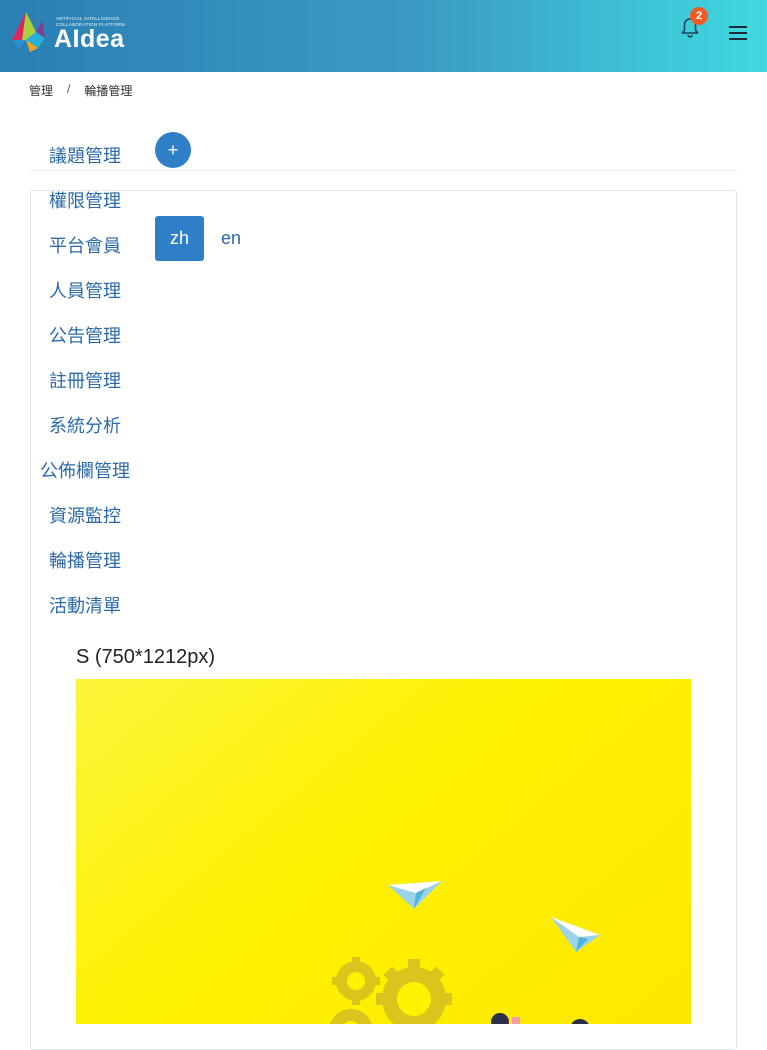  What do you see at coordinates (145, 657) in the screenshot?
I see `banner-size-label: S (750*1212px)` at bounding box center [145, 657].